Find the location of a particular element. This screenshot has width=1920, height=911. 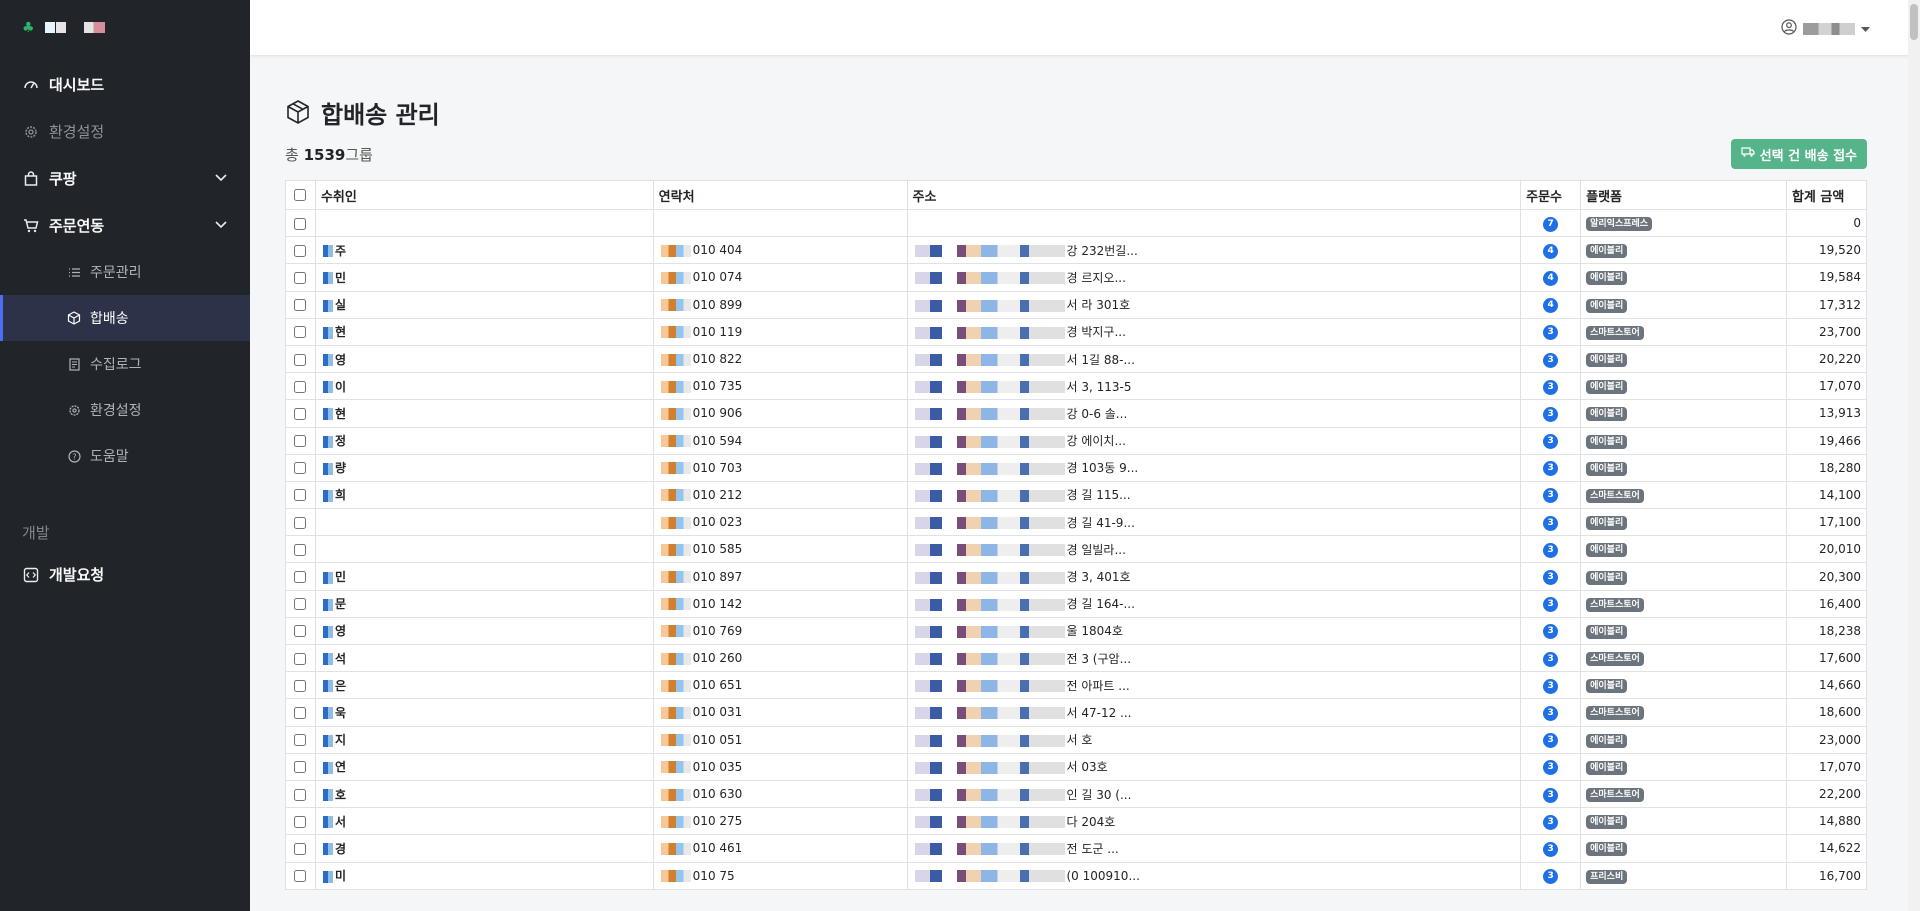

table-row: 경 010 461 전 도군 ... 3 에이블리 14,622 is located at coordinates (1076, 848).